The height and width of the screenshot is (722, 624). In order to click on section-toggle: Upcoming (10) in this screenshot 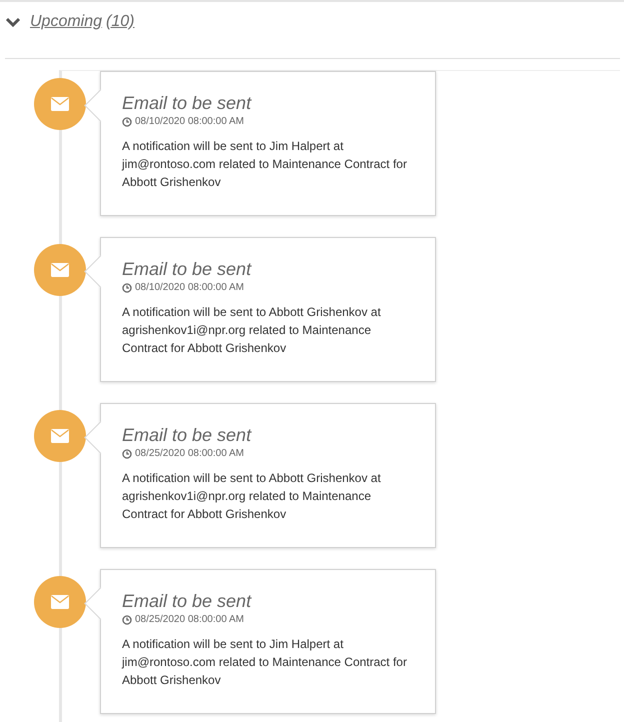, I will do `click(82, 22)`.